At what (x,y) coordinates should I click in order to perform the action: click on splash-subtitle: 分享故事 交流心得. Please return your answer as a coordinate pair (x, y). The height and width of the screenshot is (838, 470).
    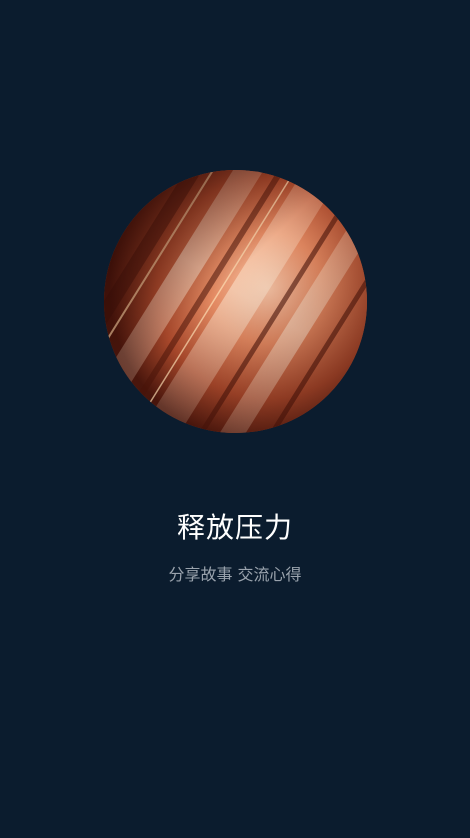
    Looking at the image, I should click on (235, 574).